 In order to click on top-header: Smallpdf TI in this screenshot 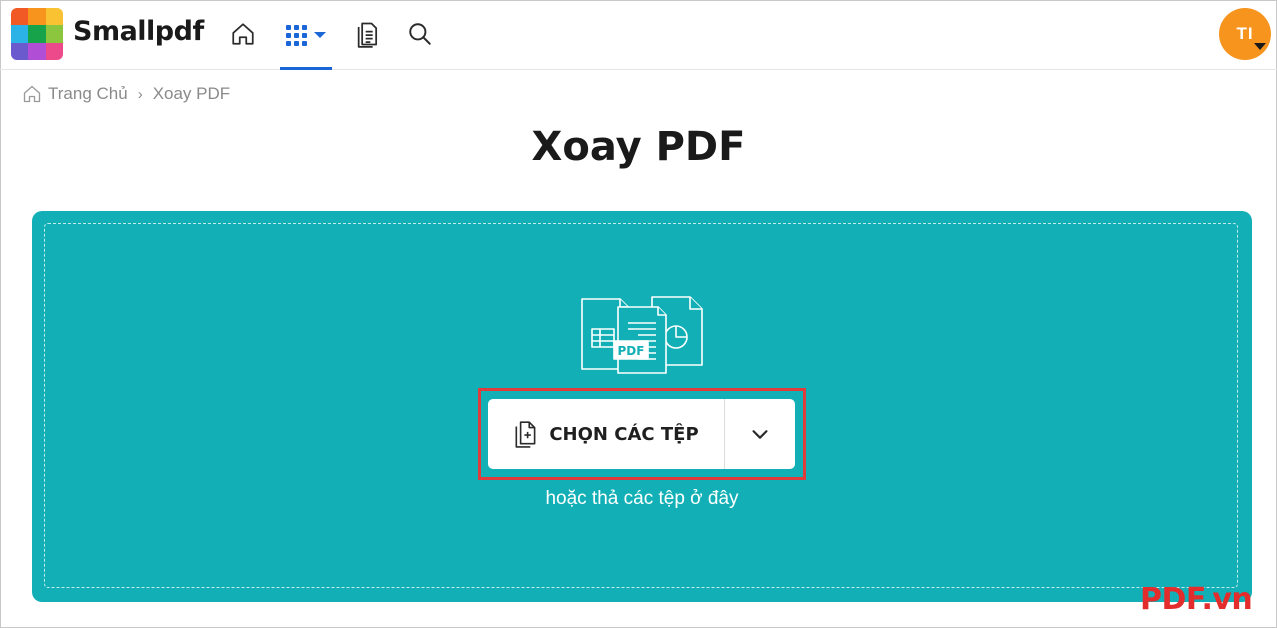, I will do `click(638, 35)`.